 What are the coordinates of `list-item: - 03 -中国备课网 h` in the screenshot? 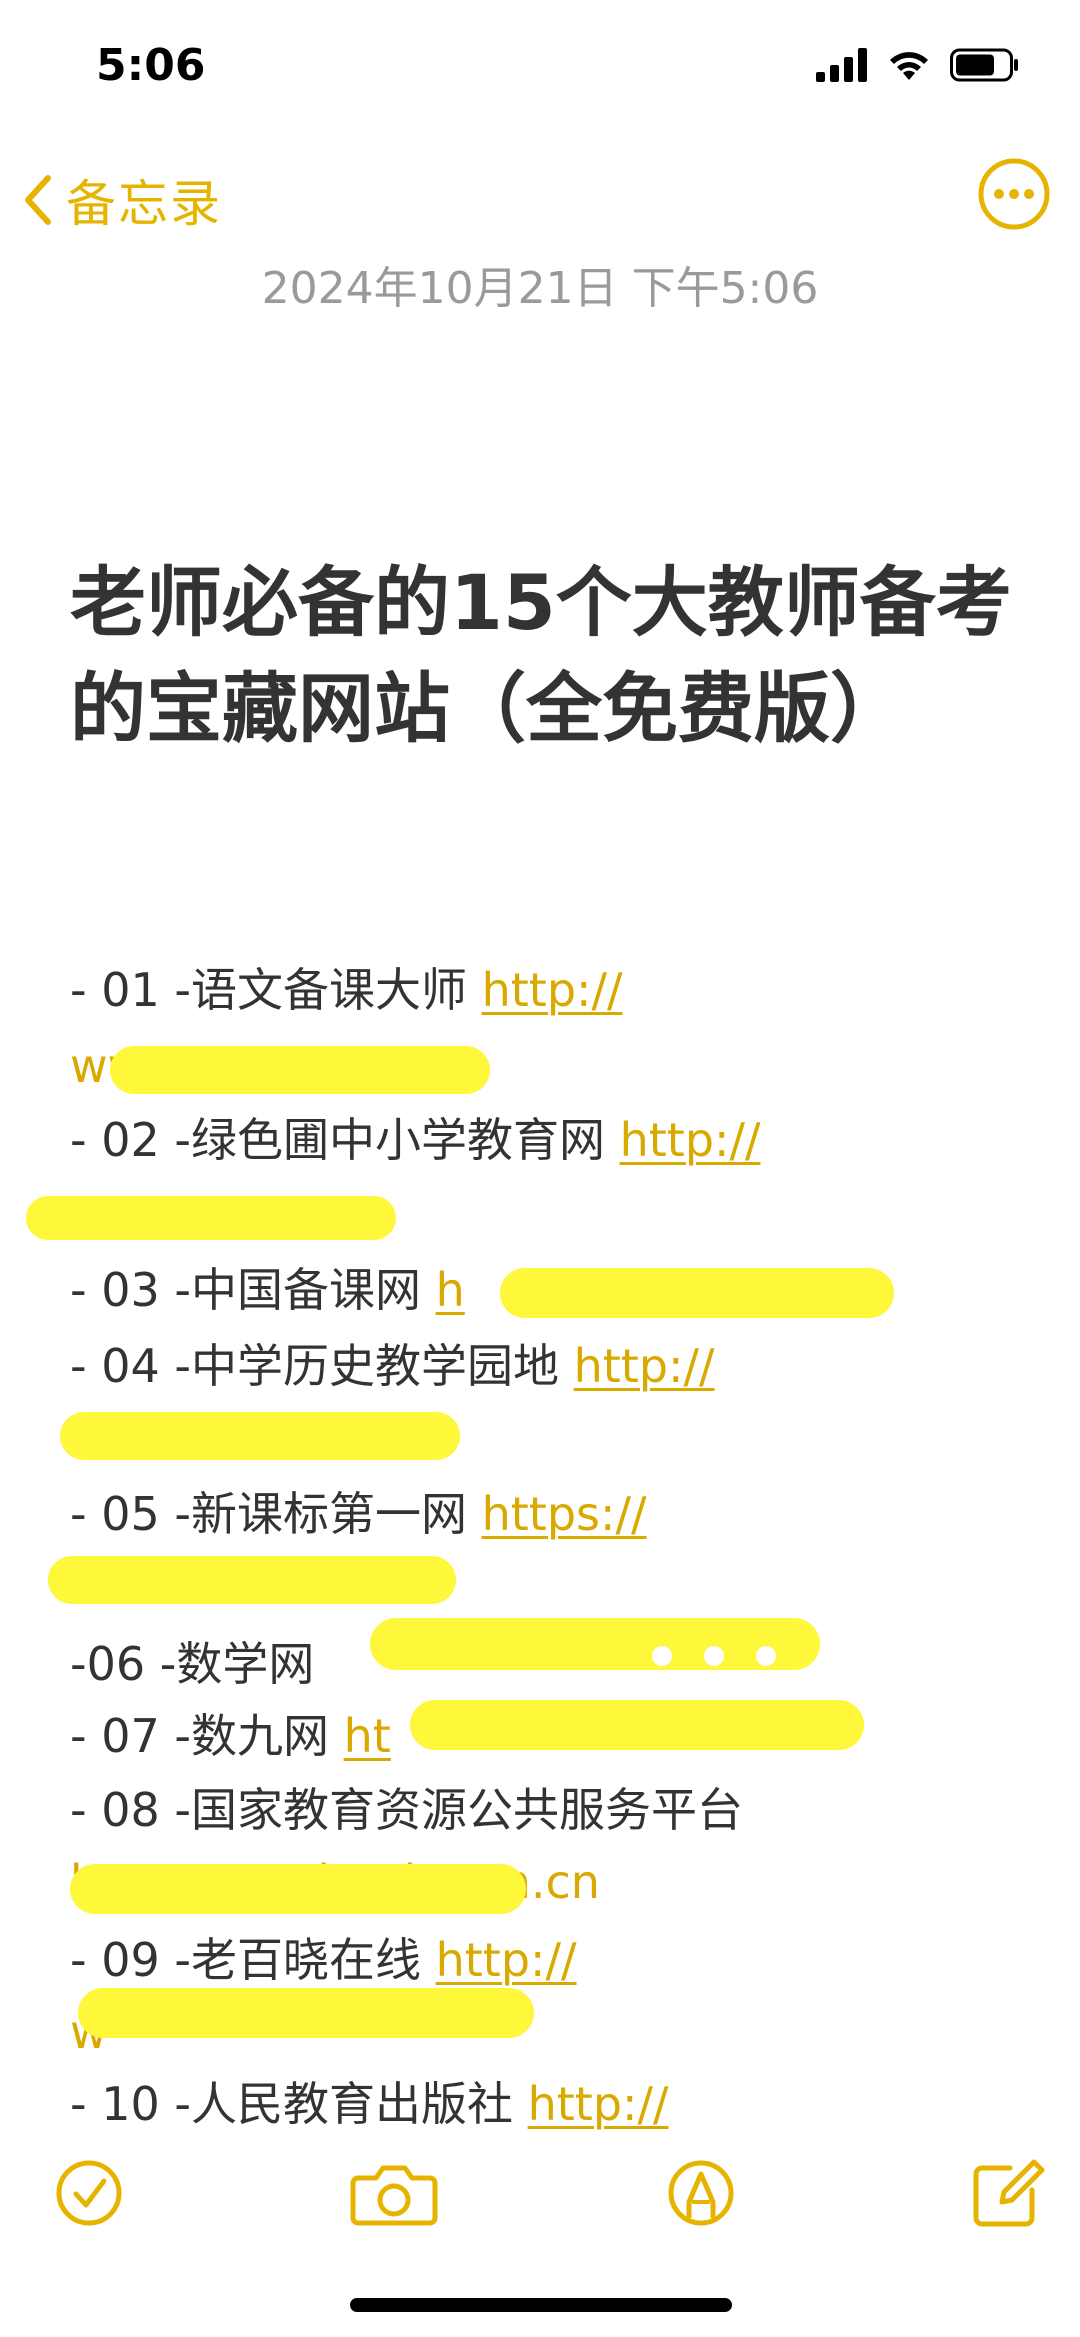 It's located at (267, 1290).